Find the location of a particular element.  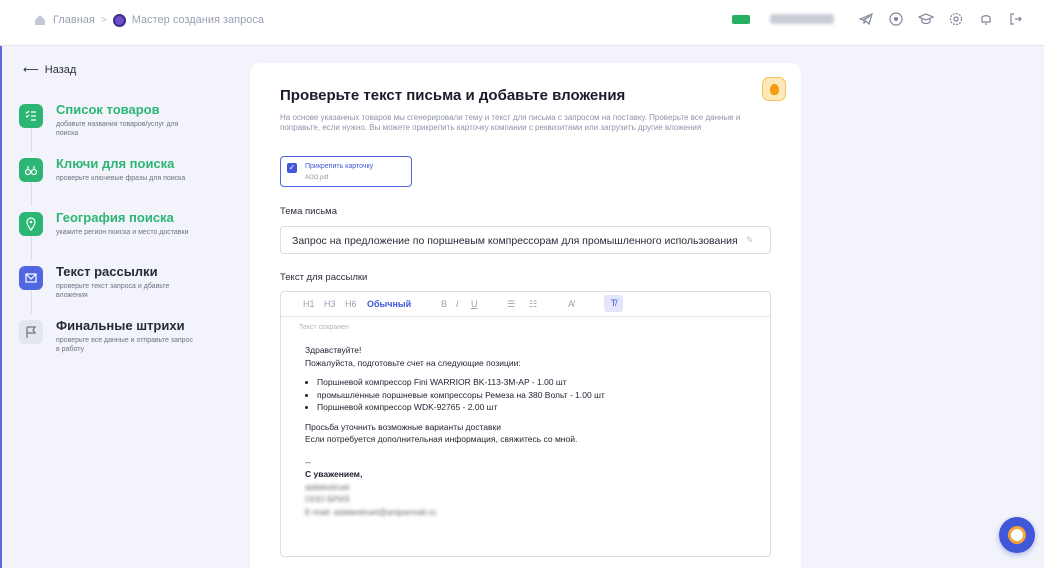

map-pin-icon is located at coordinates (31, 224).